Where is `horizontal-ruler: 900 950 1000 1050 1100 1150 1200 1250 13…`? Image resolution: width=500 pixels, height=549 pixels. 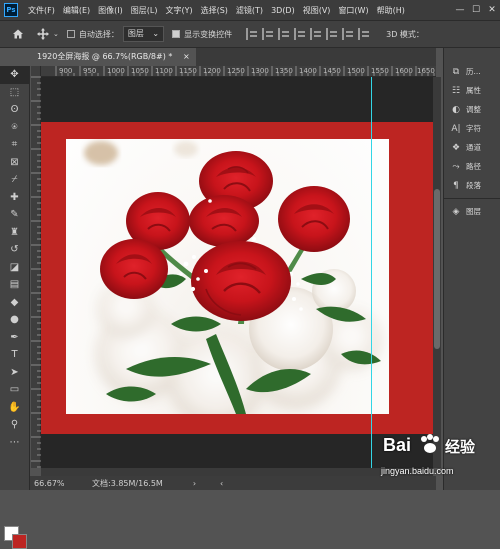
horizontal-ruler: 900 950 1000 1050 1100 1150 1200 1250 13… is located at coordinates (238, 71).